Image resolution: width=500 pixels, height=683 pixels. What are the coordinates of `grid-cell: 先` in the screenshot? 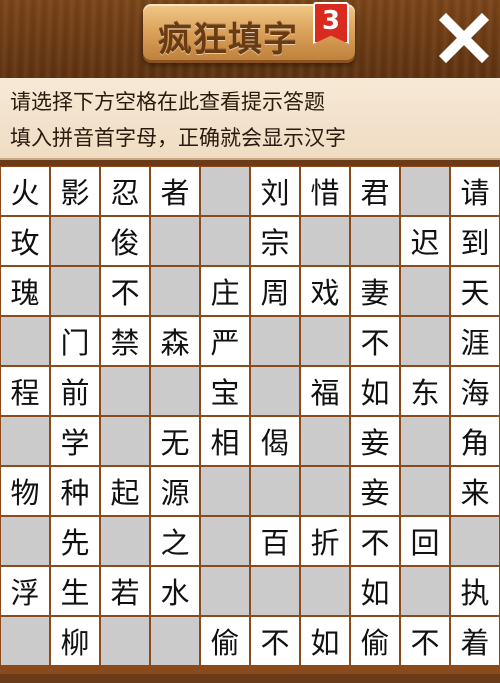 It's located at (75, 541).